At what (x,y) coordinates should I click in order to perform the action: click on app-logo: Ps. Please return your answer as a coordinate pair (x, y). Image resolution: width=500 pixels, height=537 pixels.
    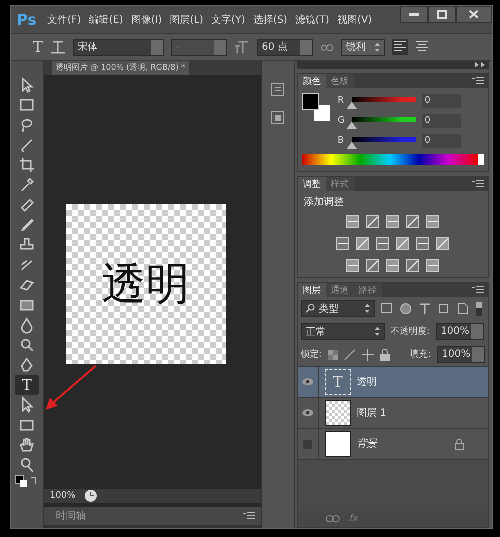
    Looking at the image, I should click on (27, 19).